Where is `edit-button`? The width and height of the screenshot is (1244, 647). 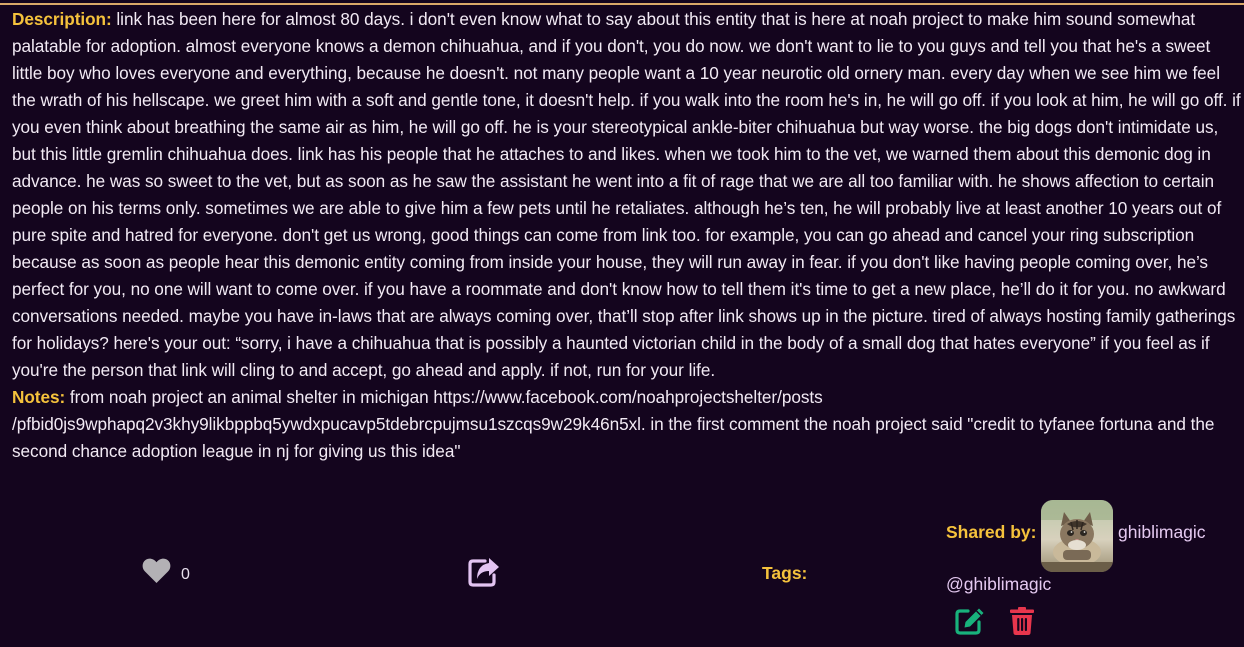 edit-button is located at coordinates (970, 621).